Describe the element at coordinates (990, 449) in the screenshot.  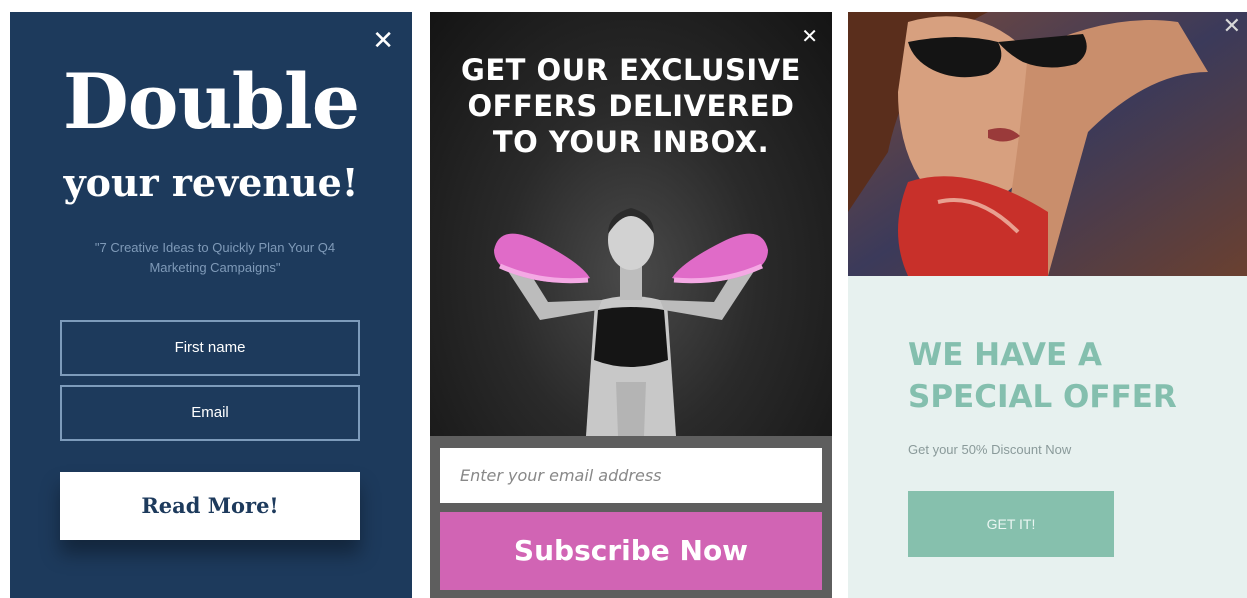
I see `offer-subtitle: Get your 50% Discount Now` at that location.